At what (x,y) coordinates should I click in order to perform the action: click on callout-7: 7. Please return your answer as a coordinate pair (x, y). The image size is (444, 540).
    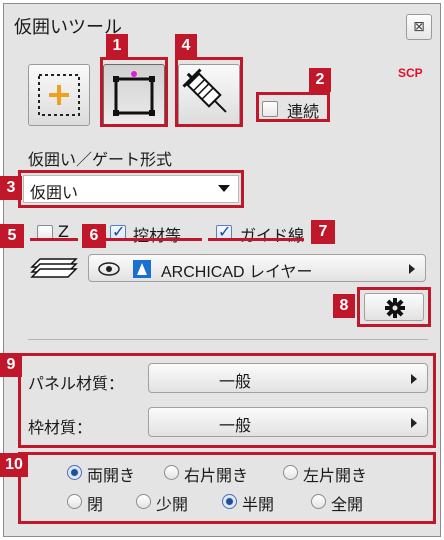
    Looking at the image, I should click on (323, 232).